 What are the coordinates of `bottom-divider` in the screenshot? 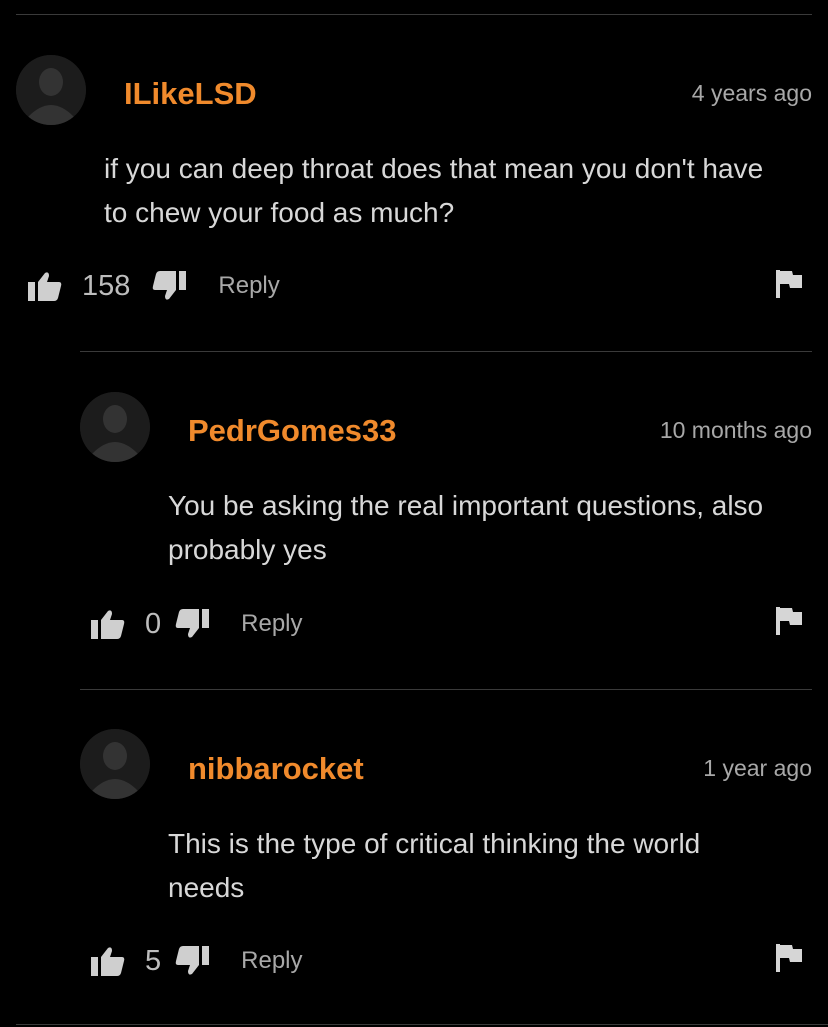 It's located at (422, 1024).